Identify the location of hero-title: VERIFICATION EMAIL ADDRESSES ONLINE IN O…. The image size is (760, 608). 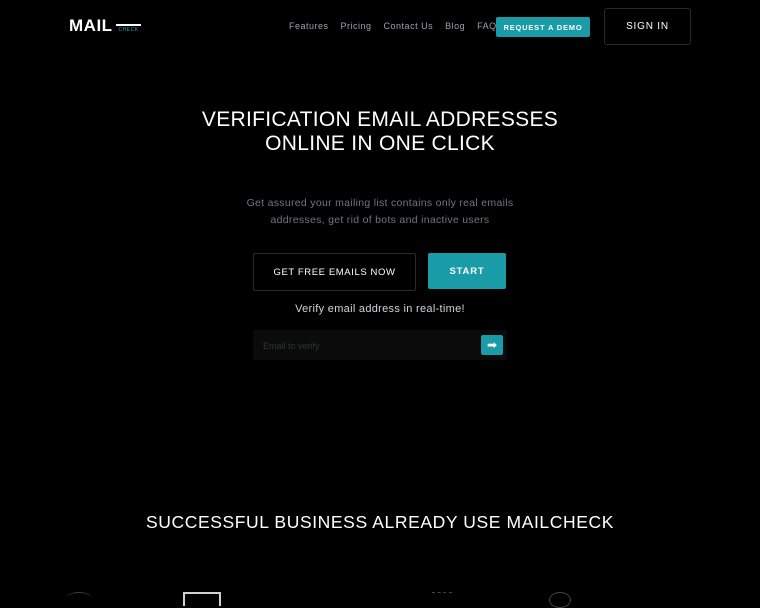
(380, 131).